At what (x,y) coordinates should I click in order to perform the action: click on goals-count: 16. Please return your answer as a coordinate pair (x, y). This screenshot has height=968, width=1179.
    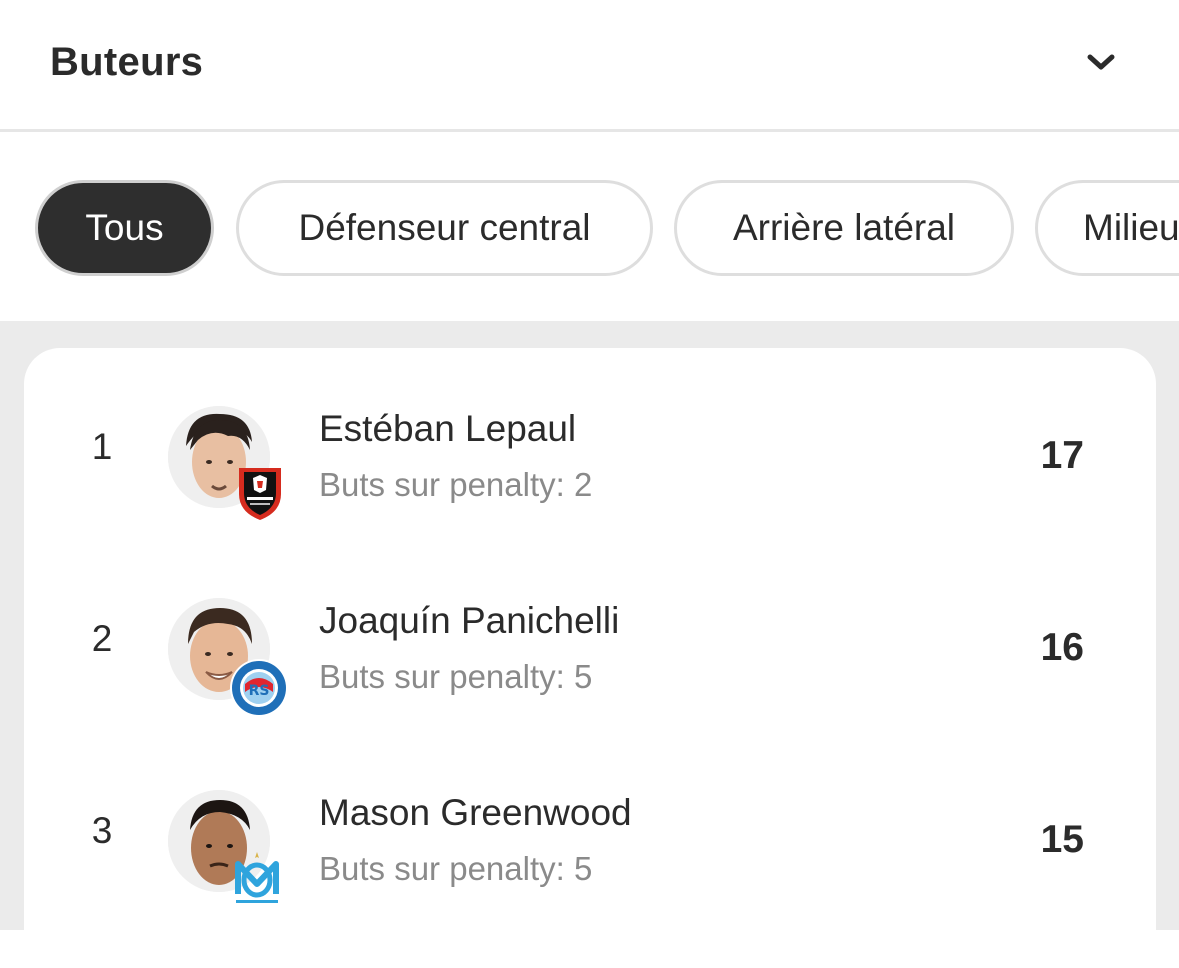
    Looking at the image, I should click on (1062, 647).